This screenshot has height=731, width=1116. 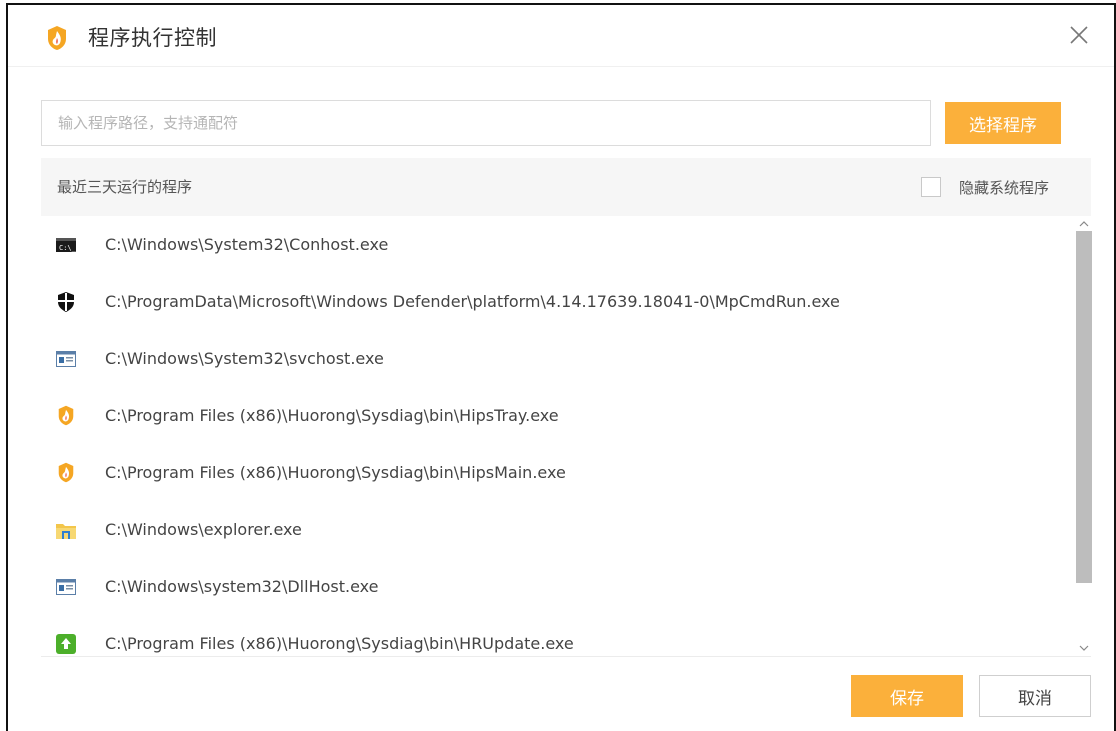 What do you see at coordinates (556, 358) in the screenshot?
I see `list-item: C:\Windows\System32\svchost.exe` at bounding box center [556, 358].